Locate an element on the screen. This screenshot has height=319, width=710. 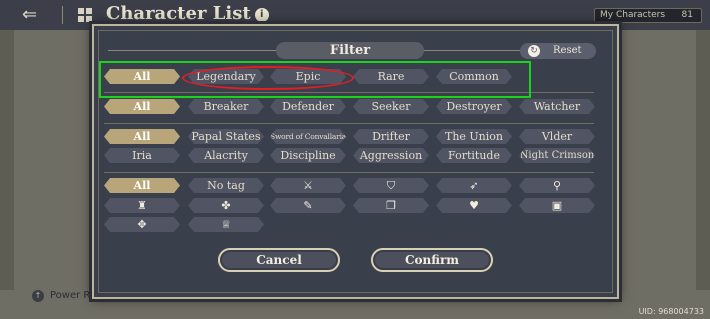
my-characters-label: My Characters is located at coordinates (633, 15).